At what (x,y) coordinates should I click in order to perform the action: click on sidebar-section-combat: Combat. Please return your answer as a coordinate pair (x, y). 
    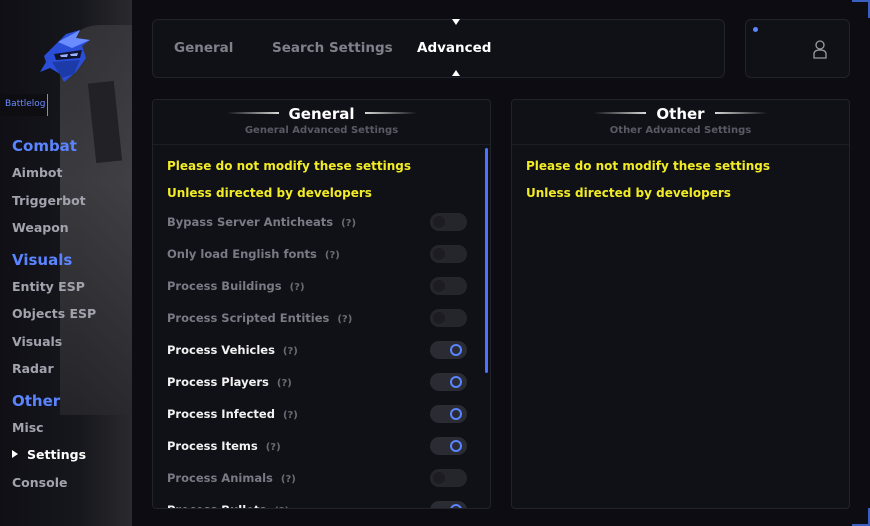
    Looking at the image, I should click on (44, 146).